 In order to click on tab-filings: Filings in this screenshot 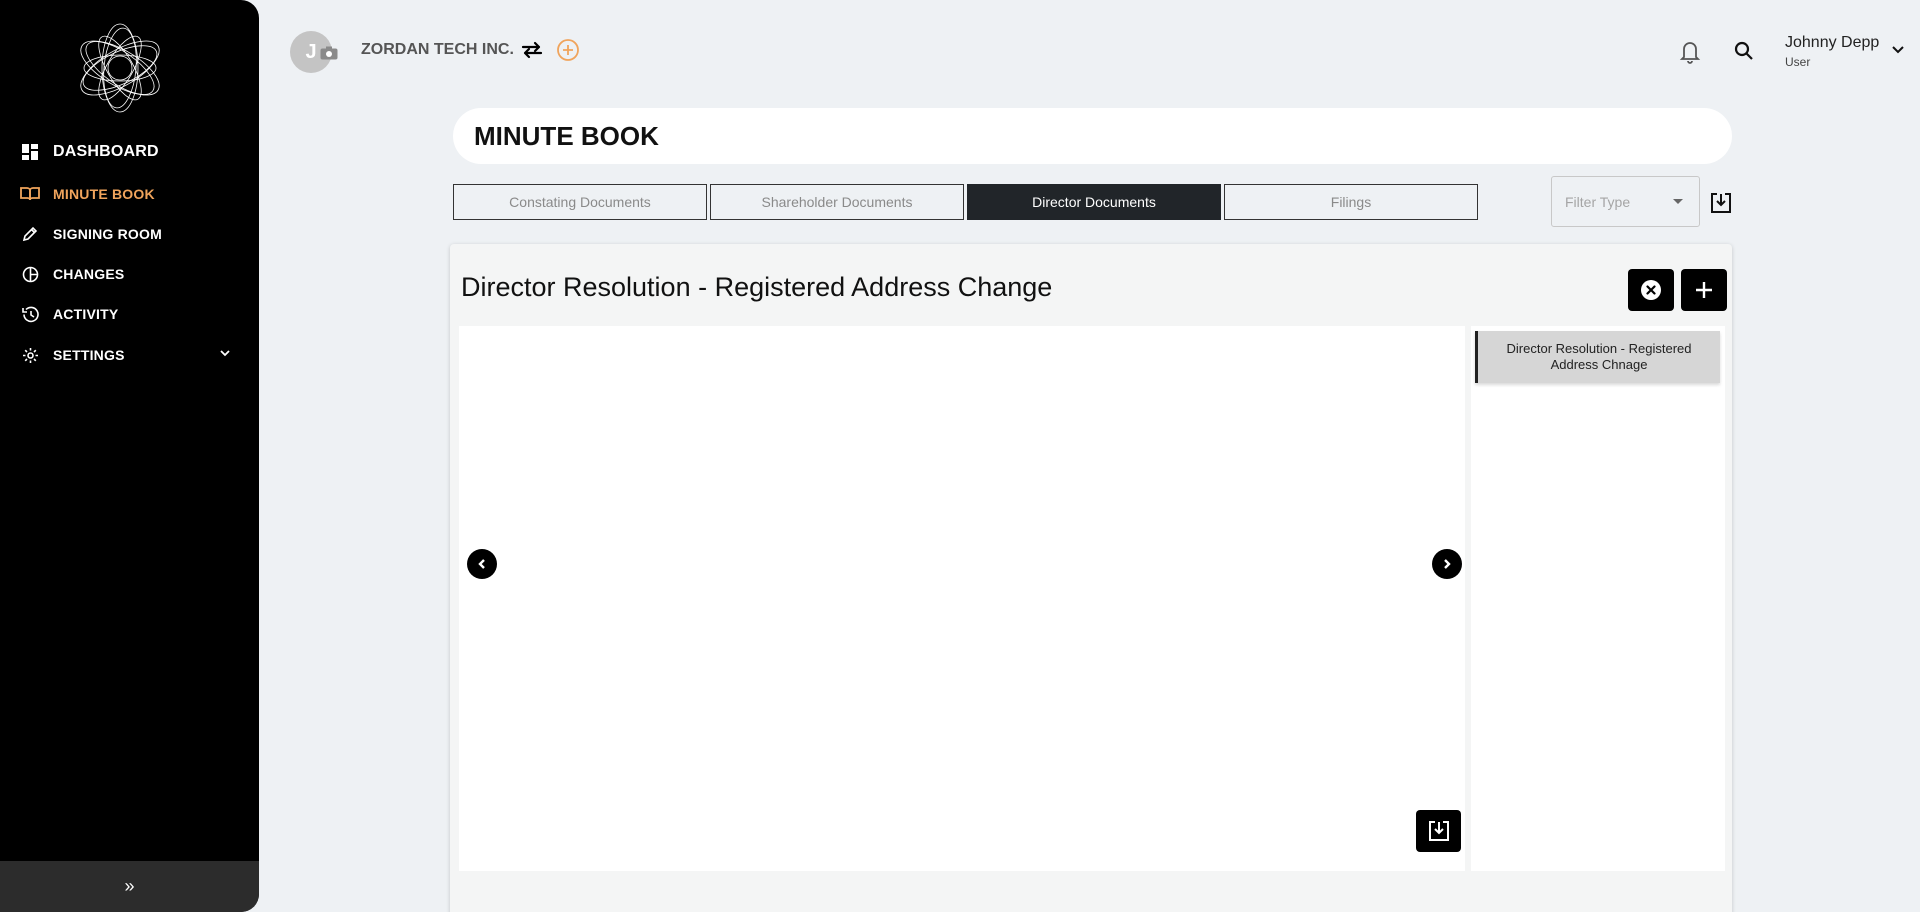, I will do `click(1351, 202)`.